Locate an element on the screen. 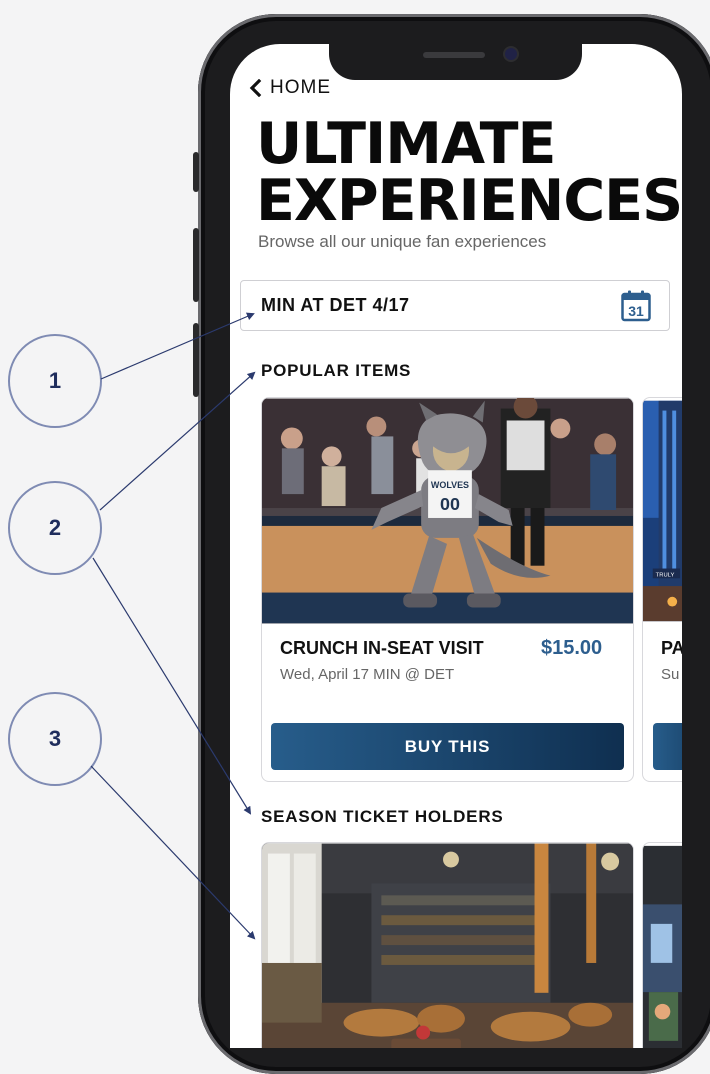 The width and height of the screenshot is (710, 1074). page-title: ULTIMATE EXPERIENCES is located at coordinates (469, 173).